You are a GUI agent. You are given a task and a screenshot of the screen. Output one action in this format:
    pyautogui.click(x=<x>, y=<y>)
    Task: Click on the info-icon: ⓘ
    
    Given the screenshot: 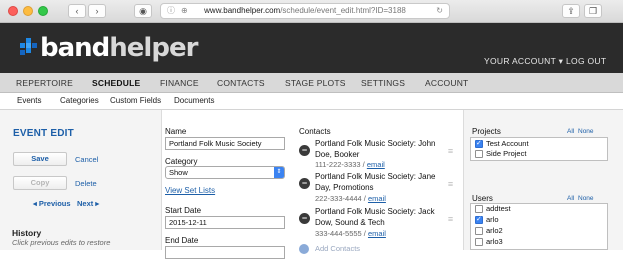 What is the action you would take?
    pyautogui.click(x=171, y=10)
    